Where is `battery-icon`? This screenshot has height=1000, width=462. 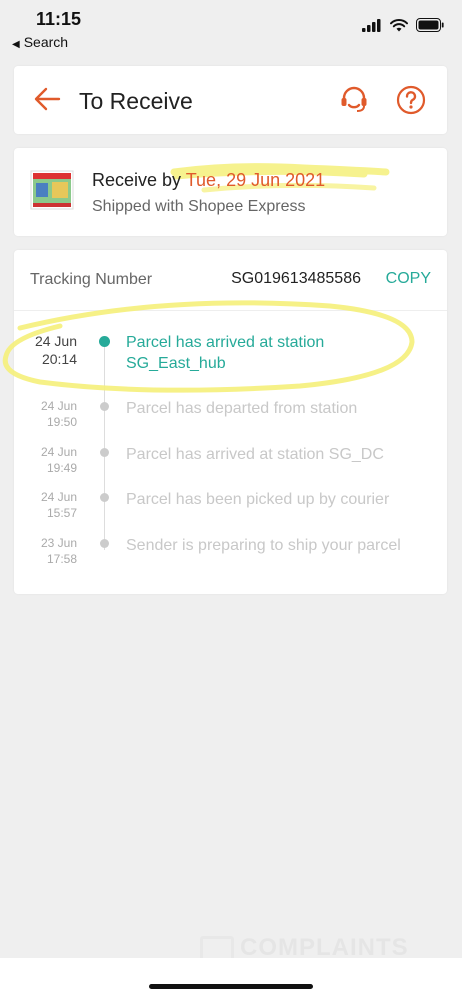 battery-icon is located at coordinates (430, 25).